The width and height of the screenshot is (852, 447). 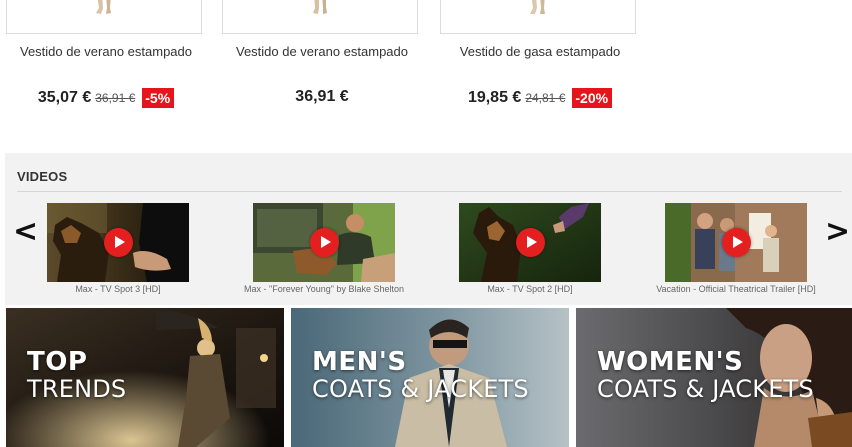 I want to click on discount-badge: -5%, so click(x=158, y=98).